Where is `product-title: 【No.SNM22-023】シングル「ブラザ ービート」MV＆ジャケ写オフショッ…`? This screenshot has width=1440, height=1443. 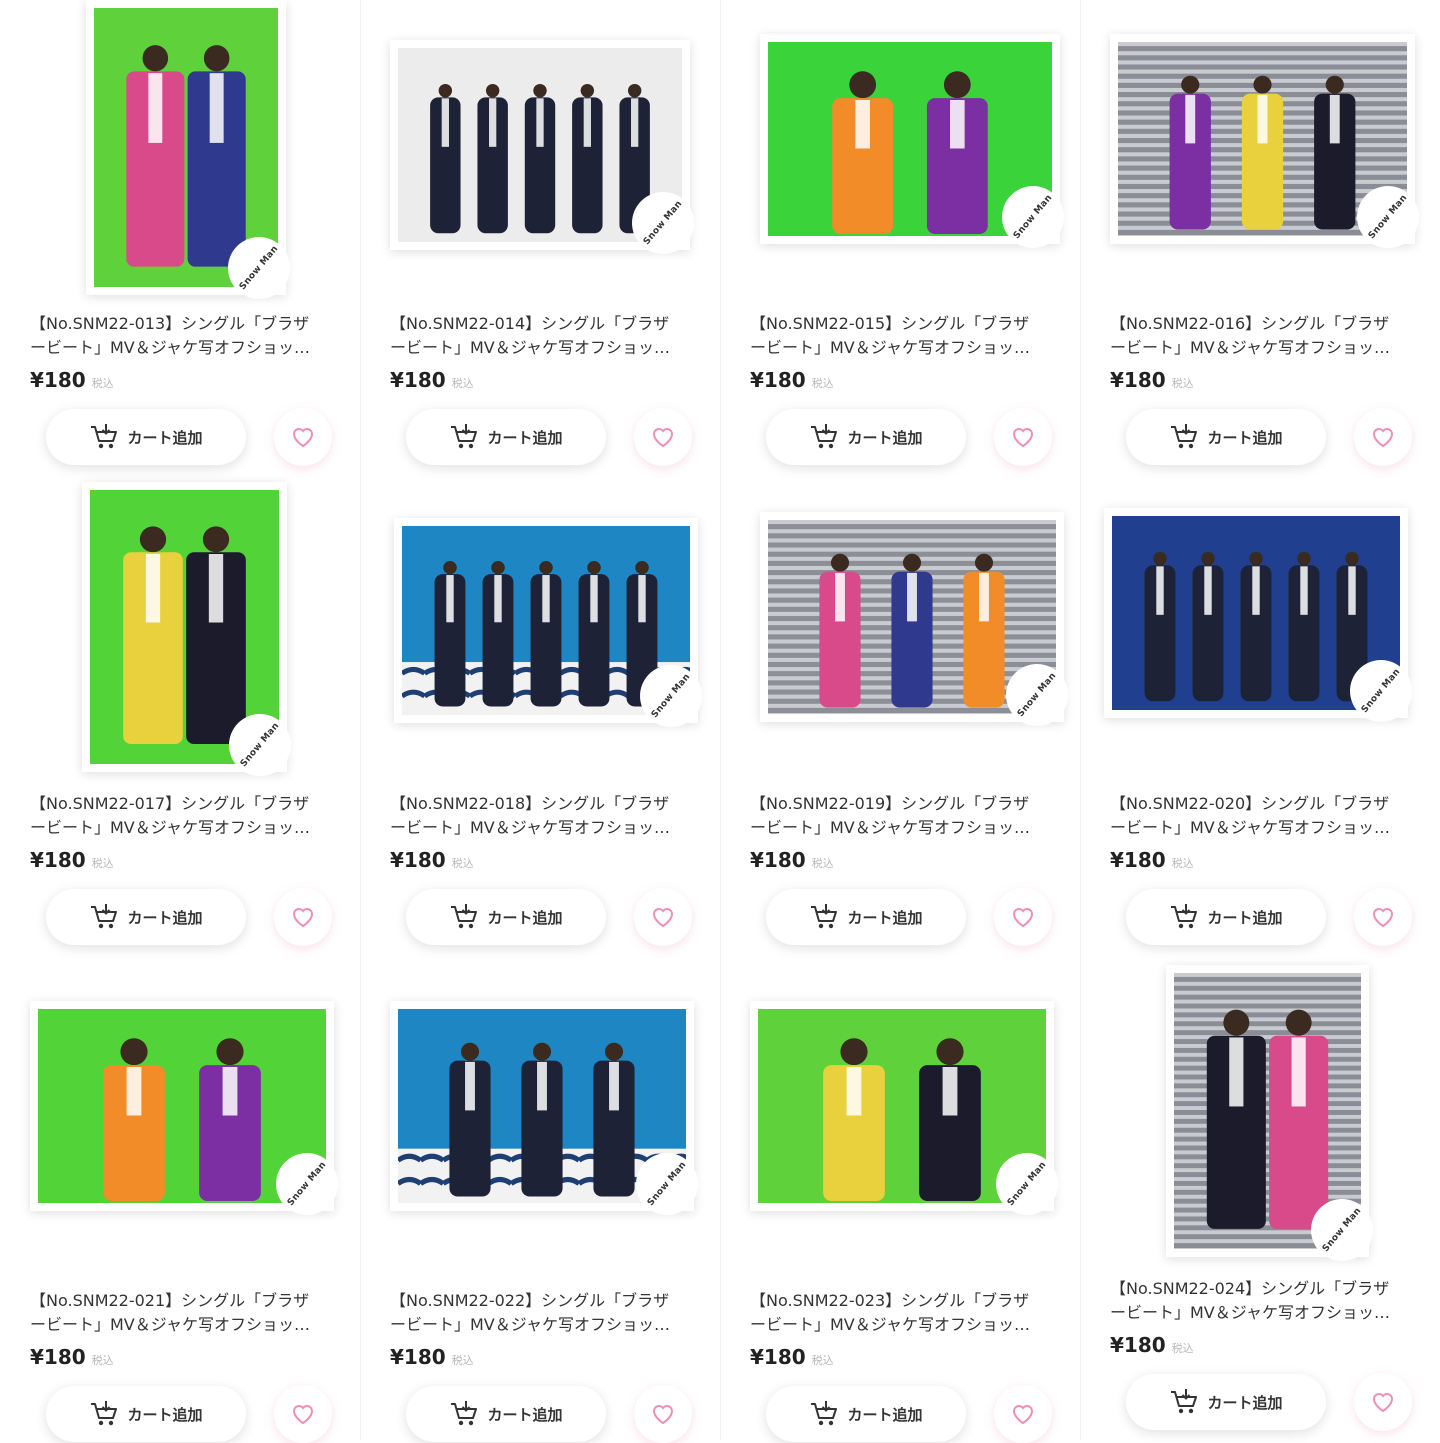 product-title: 【No.SNM22-023】シングル「ブラザ ービート」MV＆ジャケ写オフショッ… is located at coordinates (905, 1313).